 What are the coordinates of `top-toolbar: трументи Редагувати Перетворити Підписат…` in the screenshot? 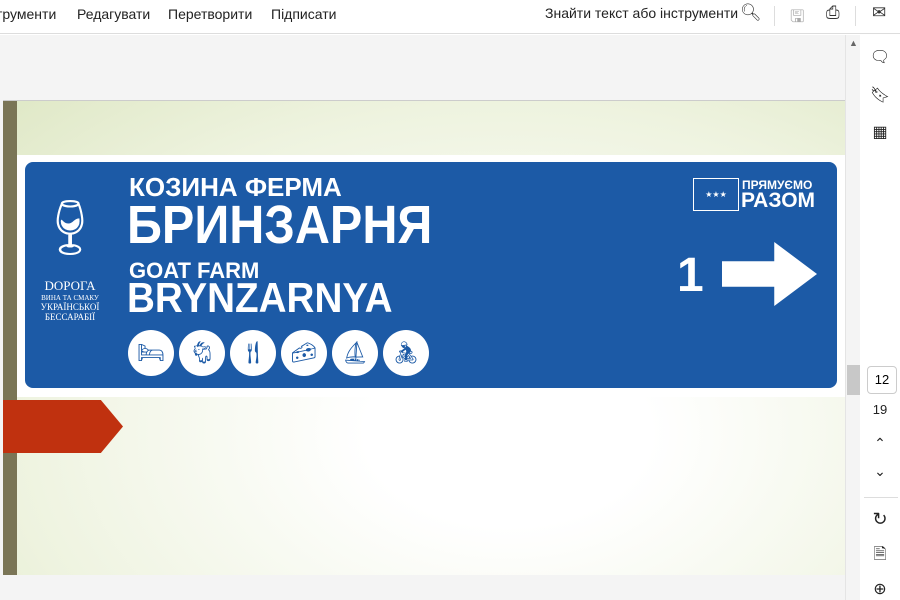 It's located at (450, 17).